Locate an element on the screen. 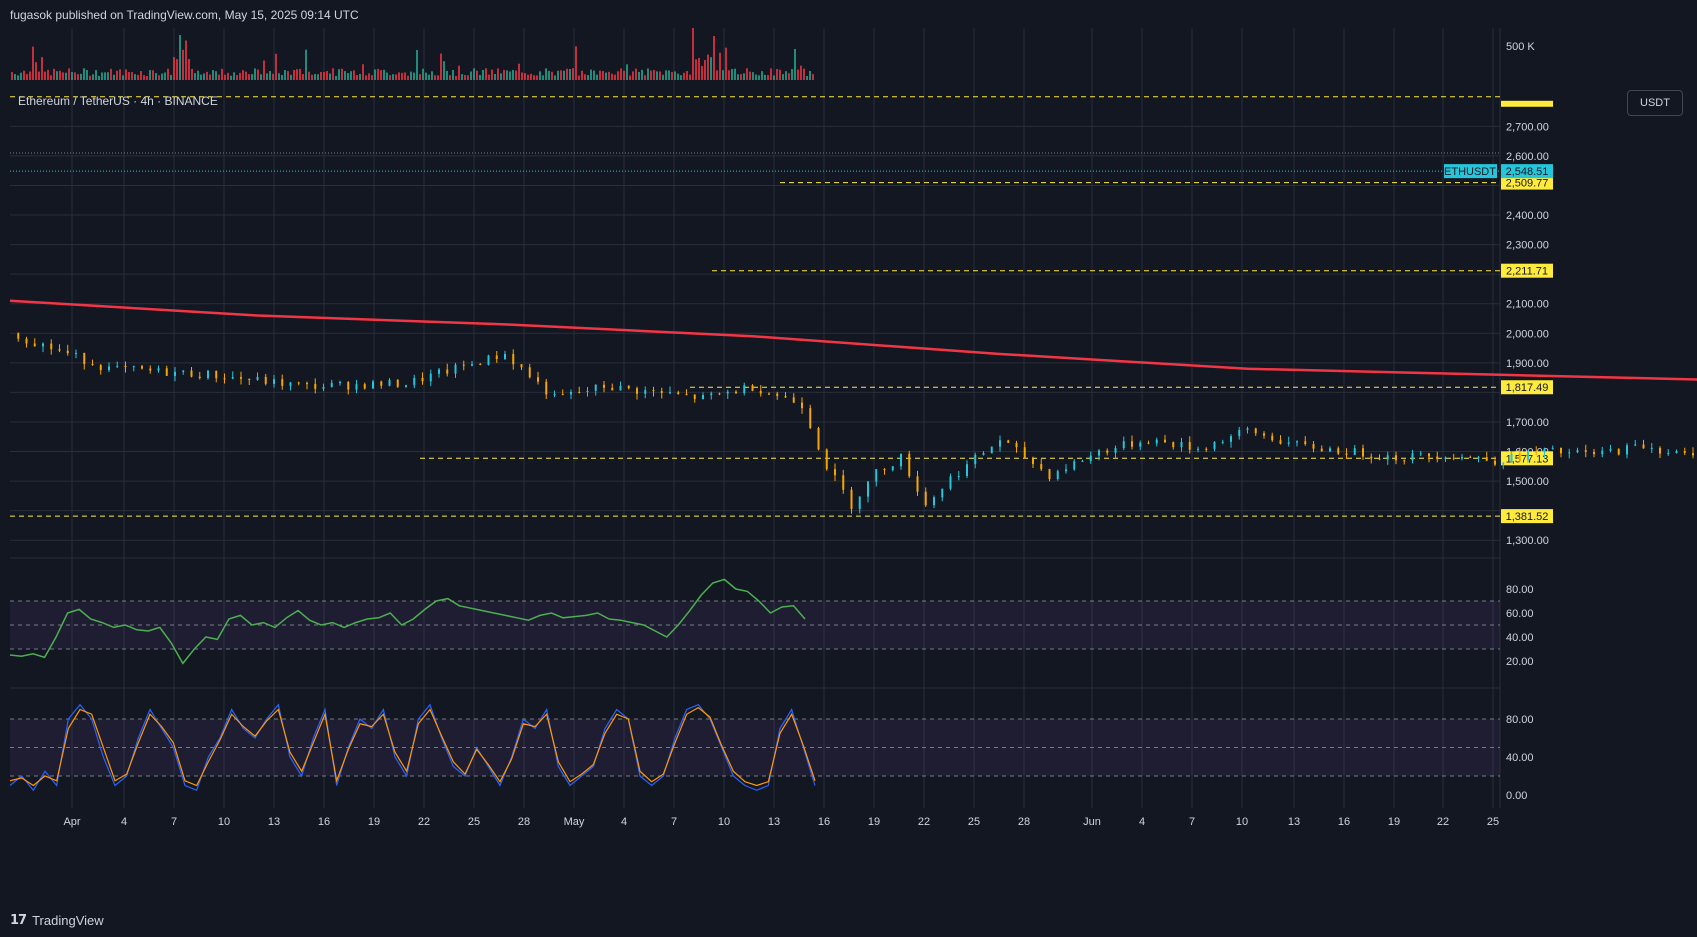  currency-button: USDT is located at coordinates (1655, 103).